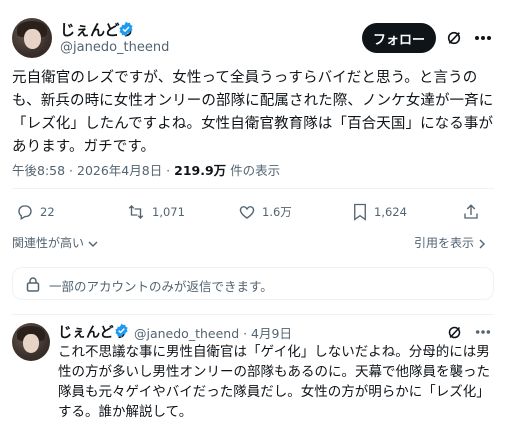 Image resolution: width=506 pixels, height=422 pixels. Describe the element at coordinates (253, 170) in the screenshot. I see `views-label: 件の表示` at that location.